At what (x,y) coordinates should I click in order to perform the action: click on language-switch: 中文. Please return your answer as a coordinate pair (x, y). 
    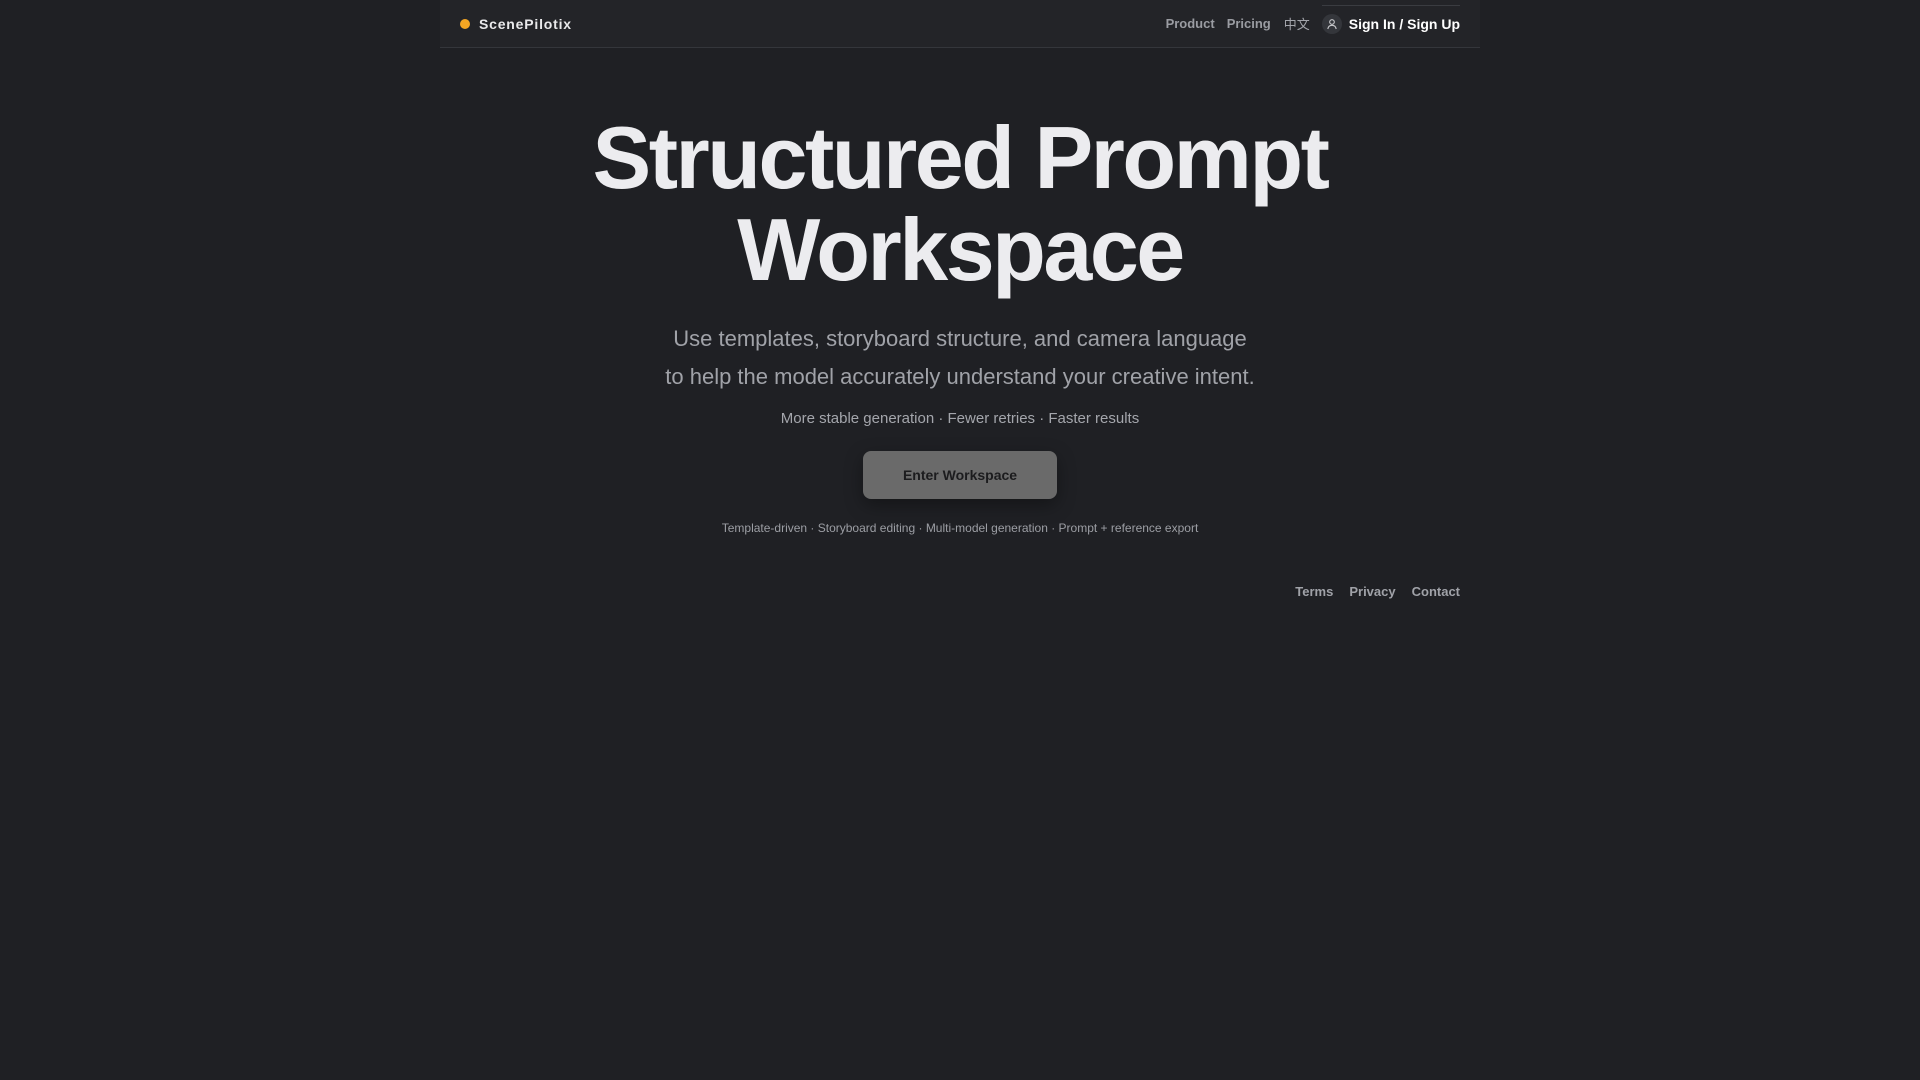
    Looking at the image, I should click on (1297, 23).